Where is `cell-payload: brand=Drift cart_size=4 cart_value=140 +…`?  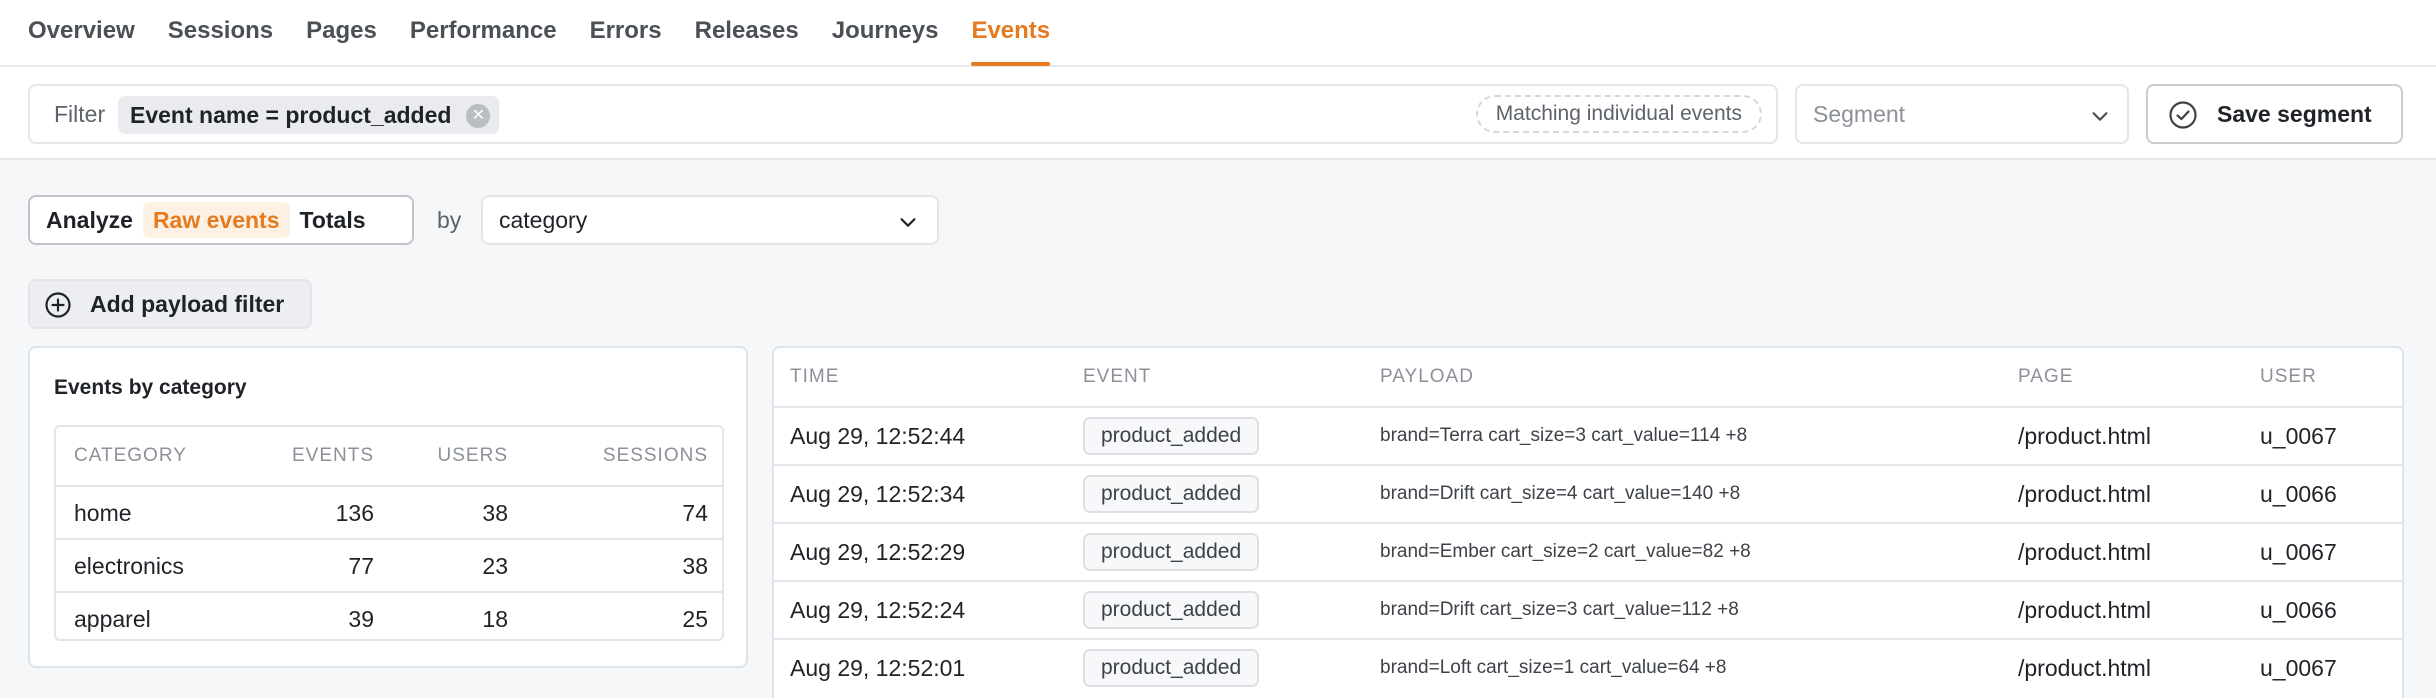
cell-payload: brand=Drift cart_size=4 cart_value=140 +… is located at coordinates (1560, 493).